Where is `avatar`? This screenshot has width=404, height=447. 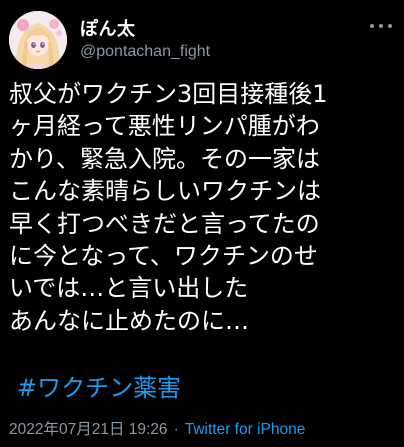 avatar is located at coordinates (38, 40).